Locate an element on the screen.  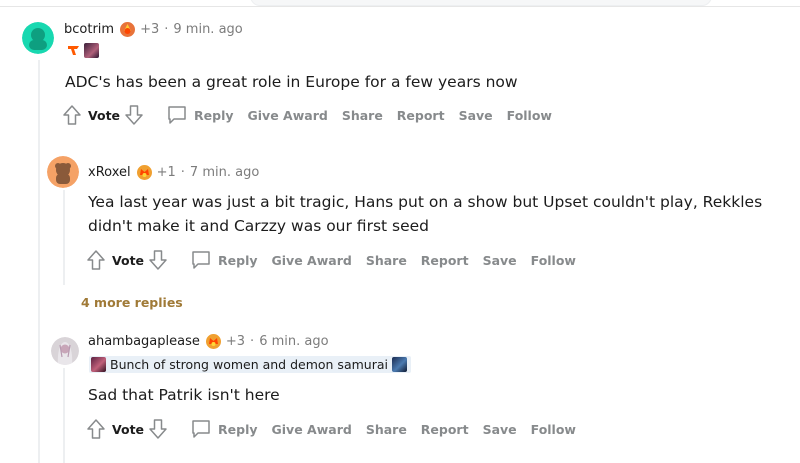
top-bar is located at coordinates (400, 3).